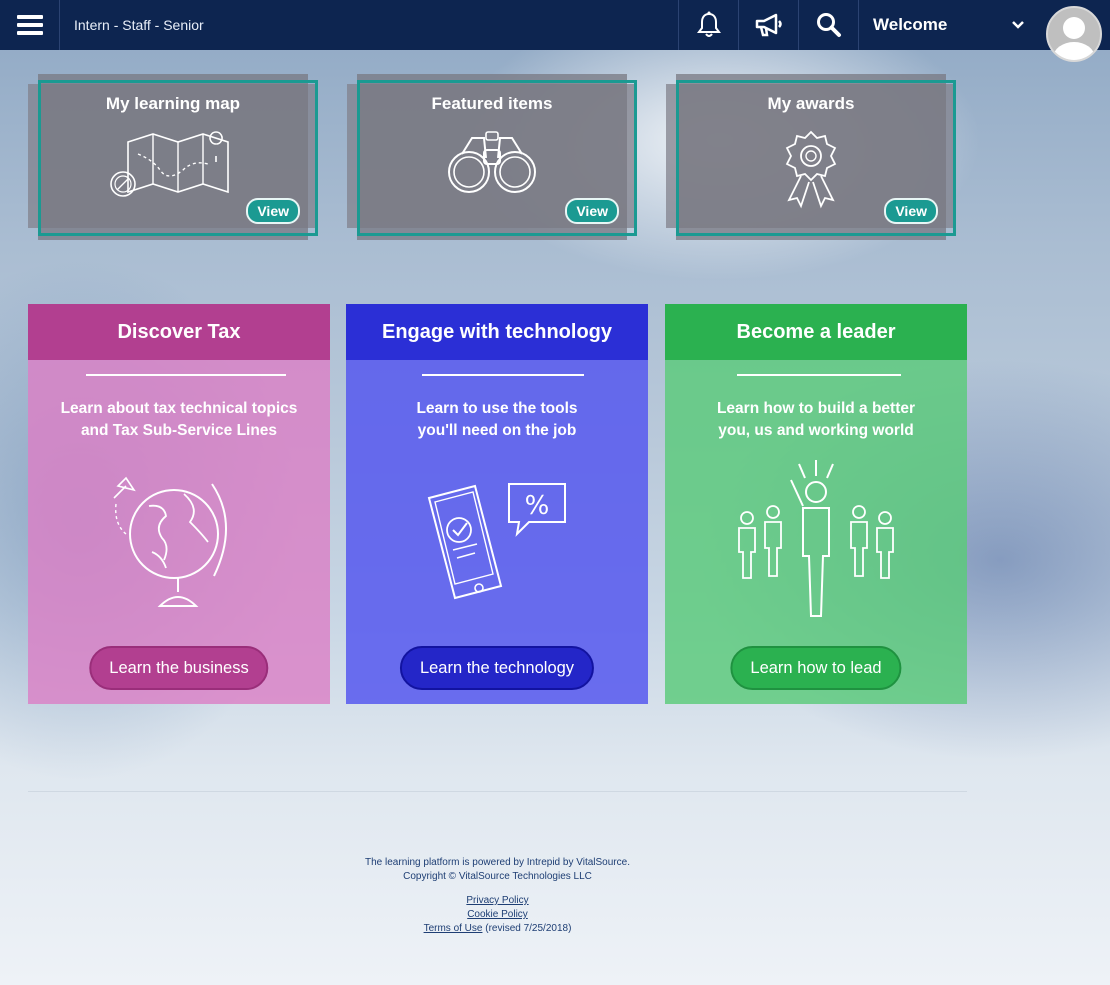 Image resolution: width=1110 pixels, height=985 pixels. I want to click on announcements-button, so click(768, 25).